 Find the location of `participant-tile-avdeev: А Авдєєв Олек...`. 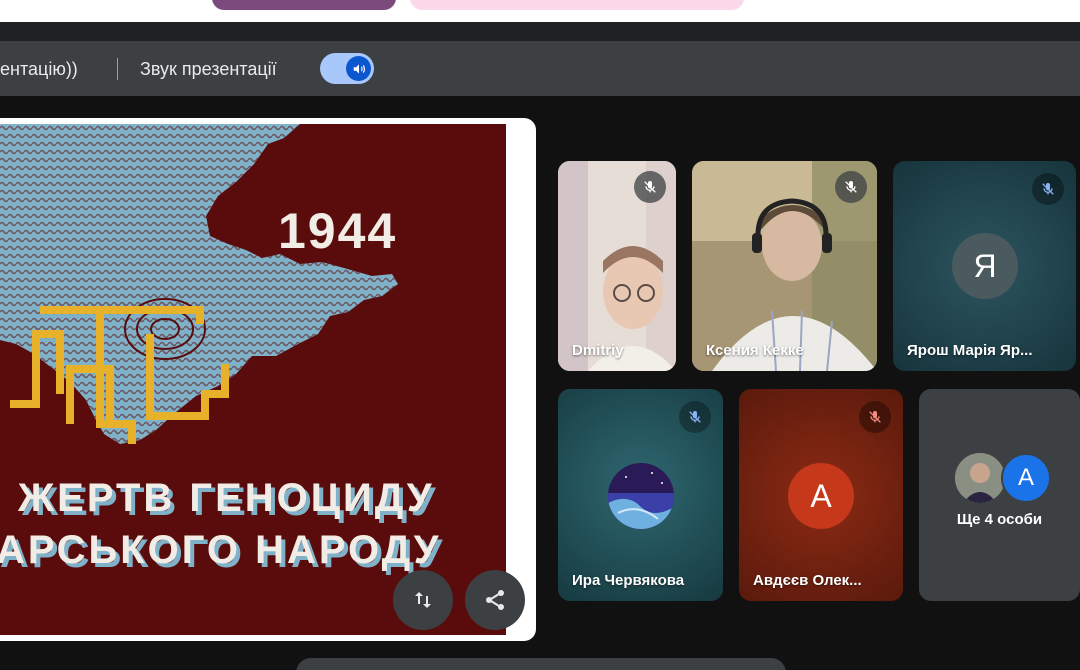

participant-tile-avdeev: А Авдєєв Олек... is located at coordinates (821, 495).